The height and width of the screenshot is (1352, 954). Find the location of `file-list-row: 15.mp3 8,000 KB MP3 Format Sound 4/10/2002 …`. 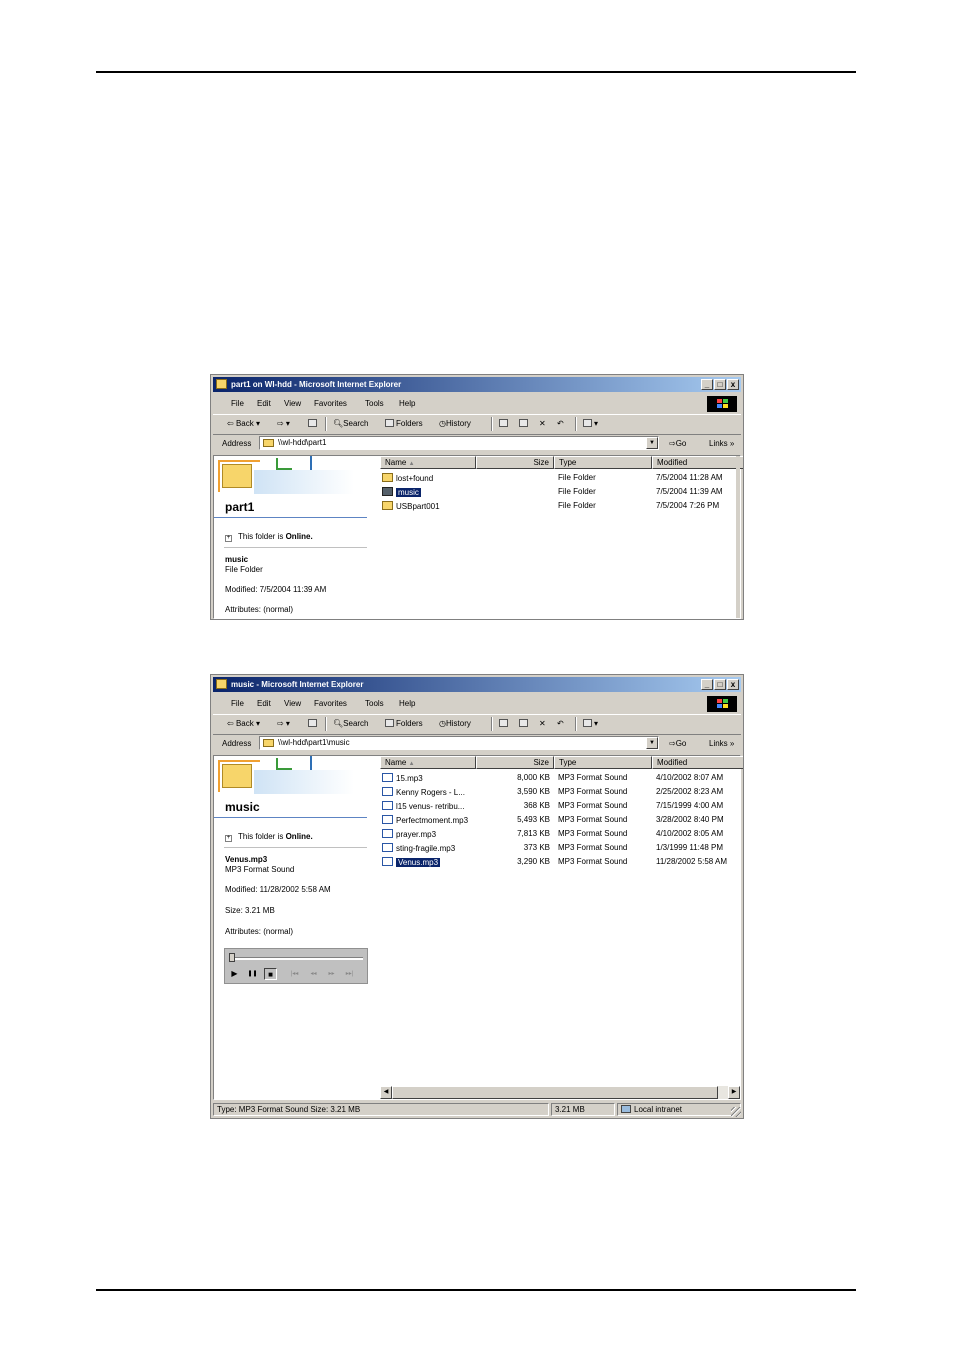

file-list-row: 15.mp3 8,000 KB MP3 Format Sound 4/10/2002 … is located at coordinates (560, 778).